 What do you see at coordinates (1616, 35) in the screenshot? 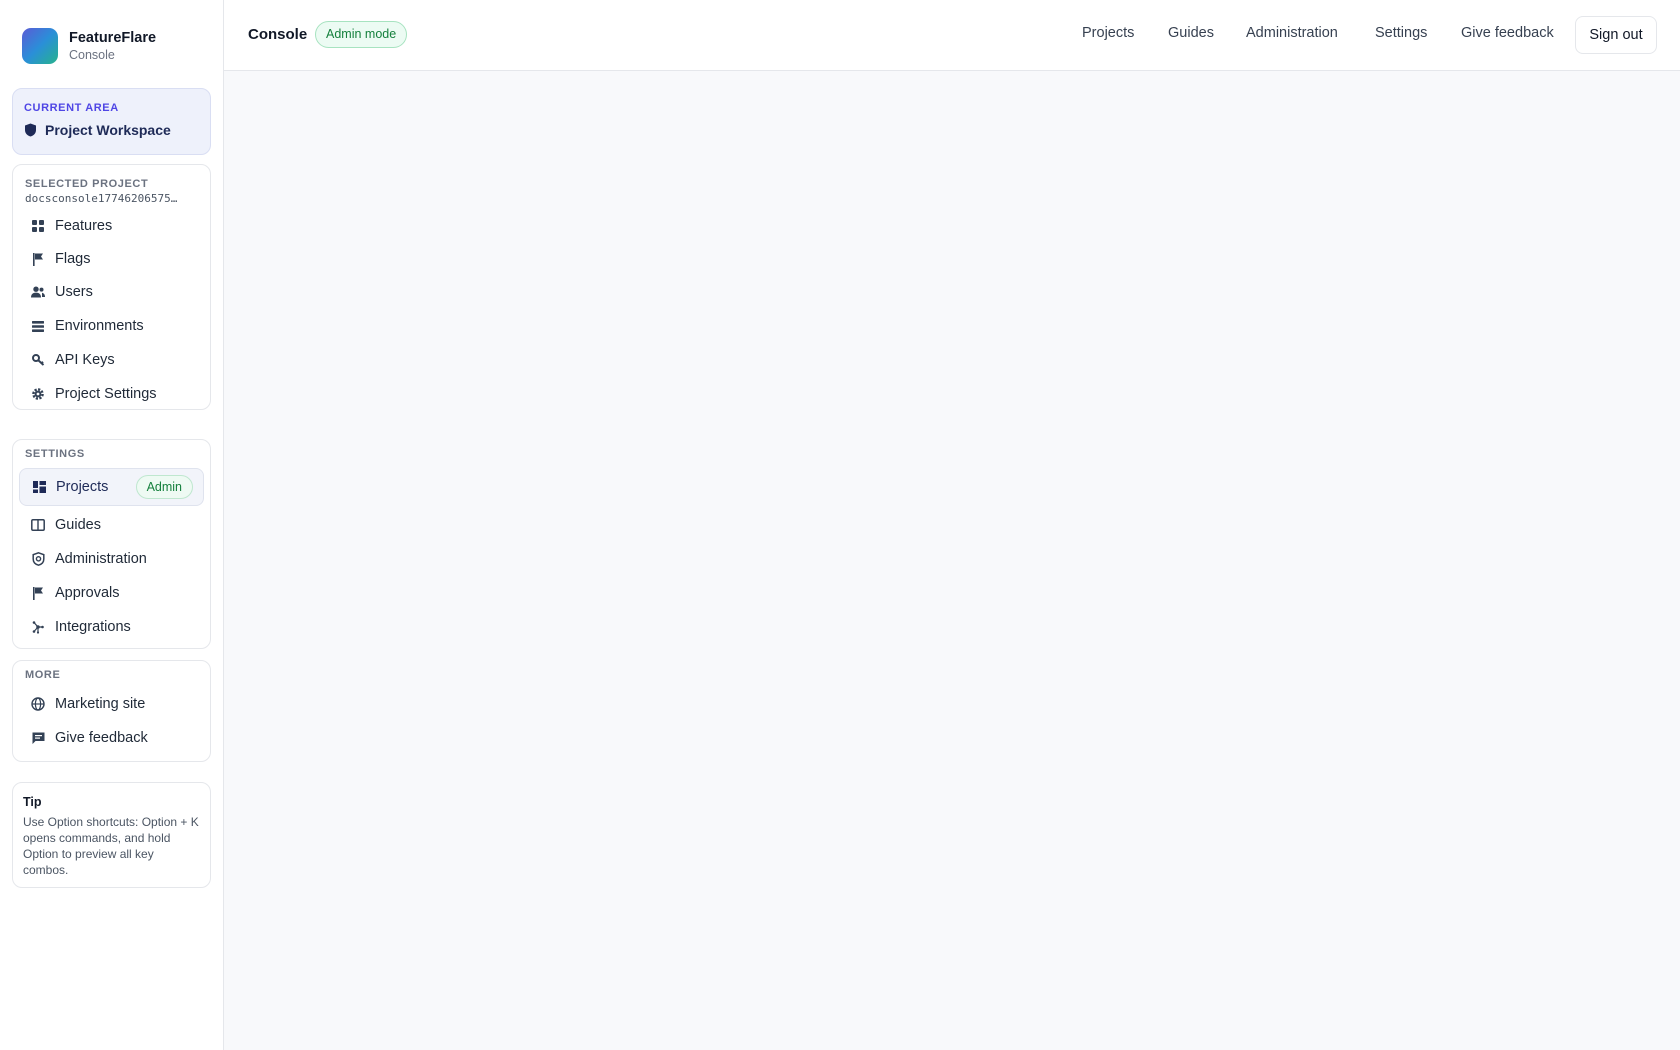
I see `sign-out-button: Sign out` at bounding box center [1616, 35].